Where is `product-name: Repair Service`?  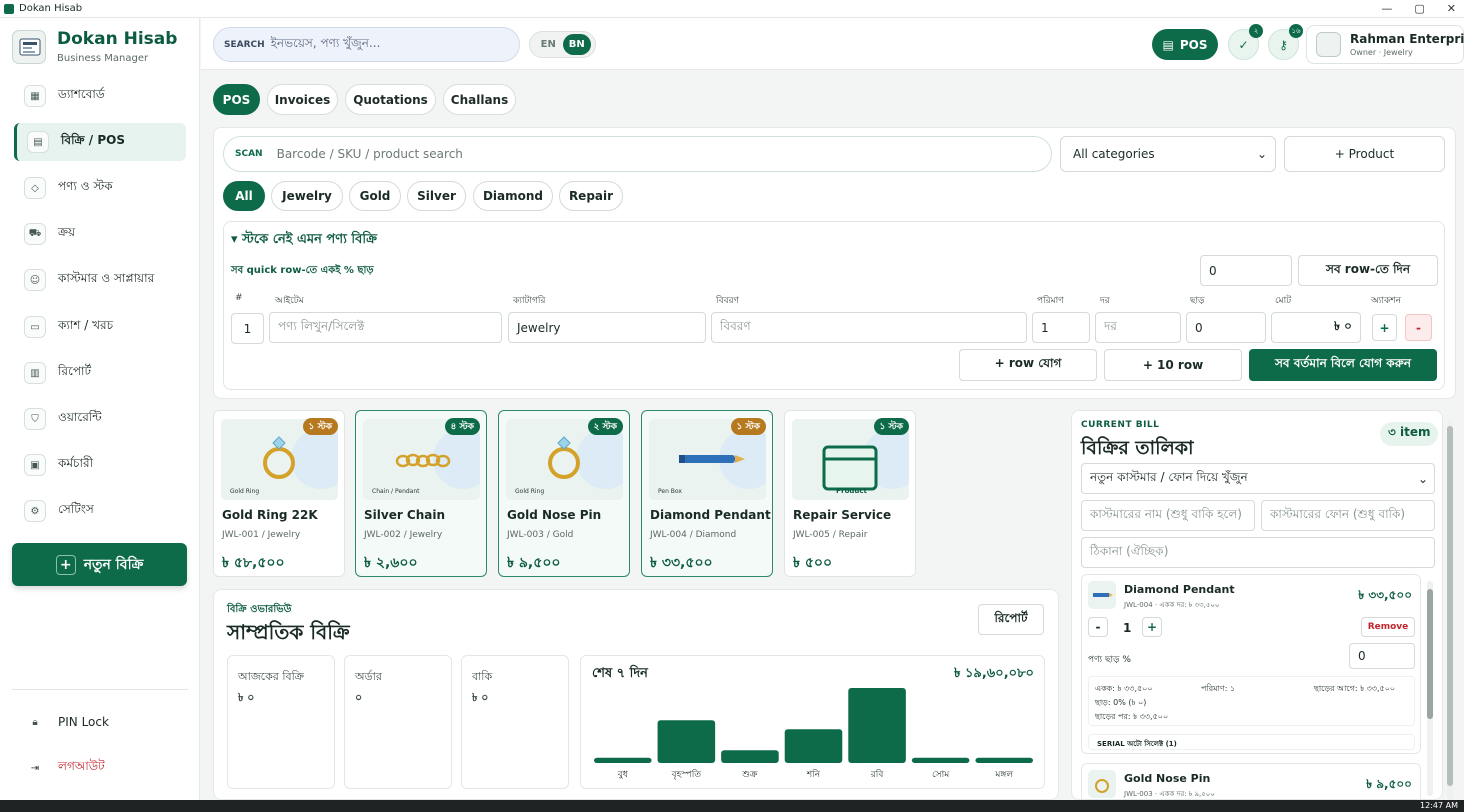
product-name: Repair Service is located at coordinates (842, 515).